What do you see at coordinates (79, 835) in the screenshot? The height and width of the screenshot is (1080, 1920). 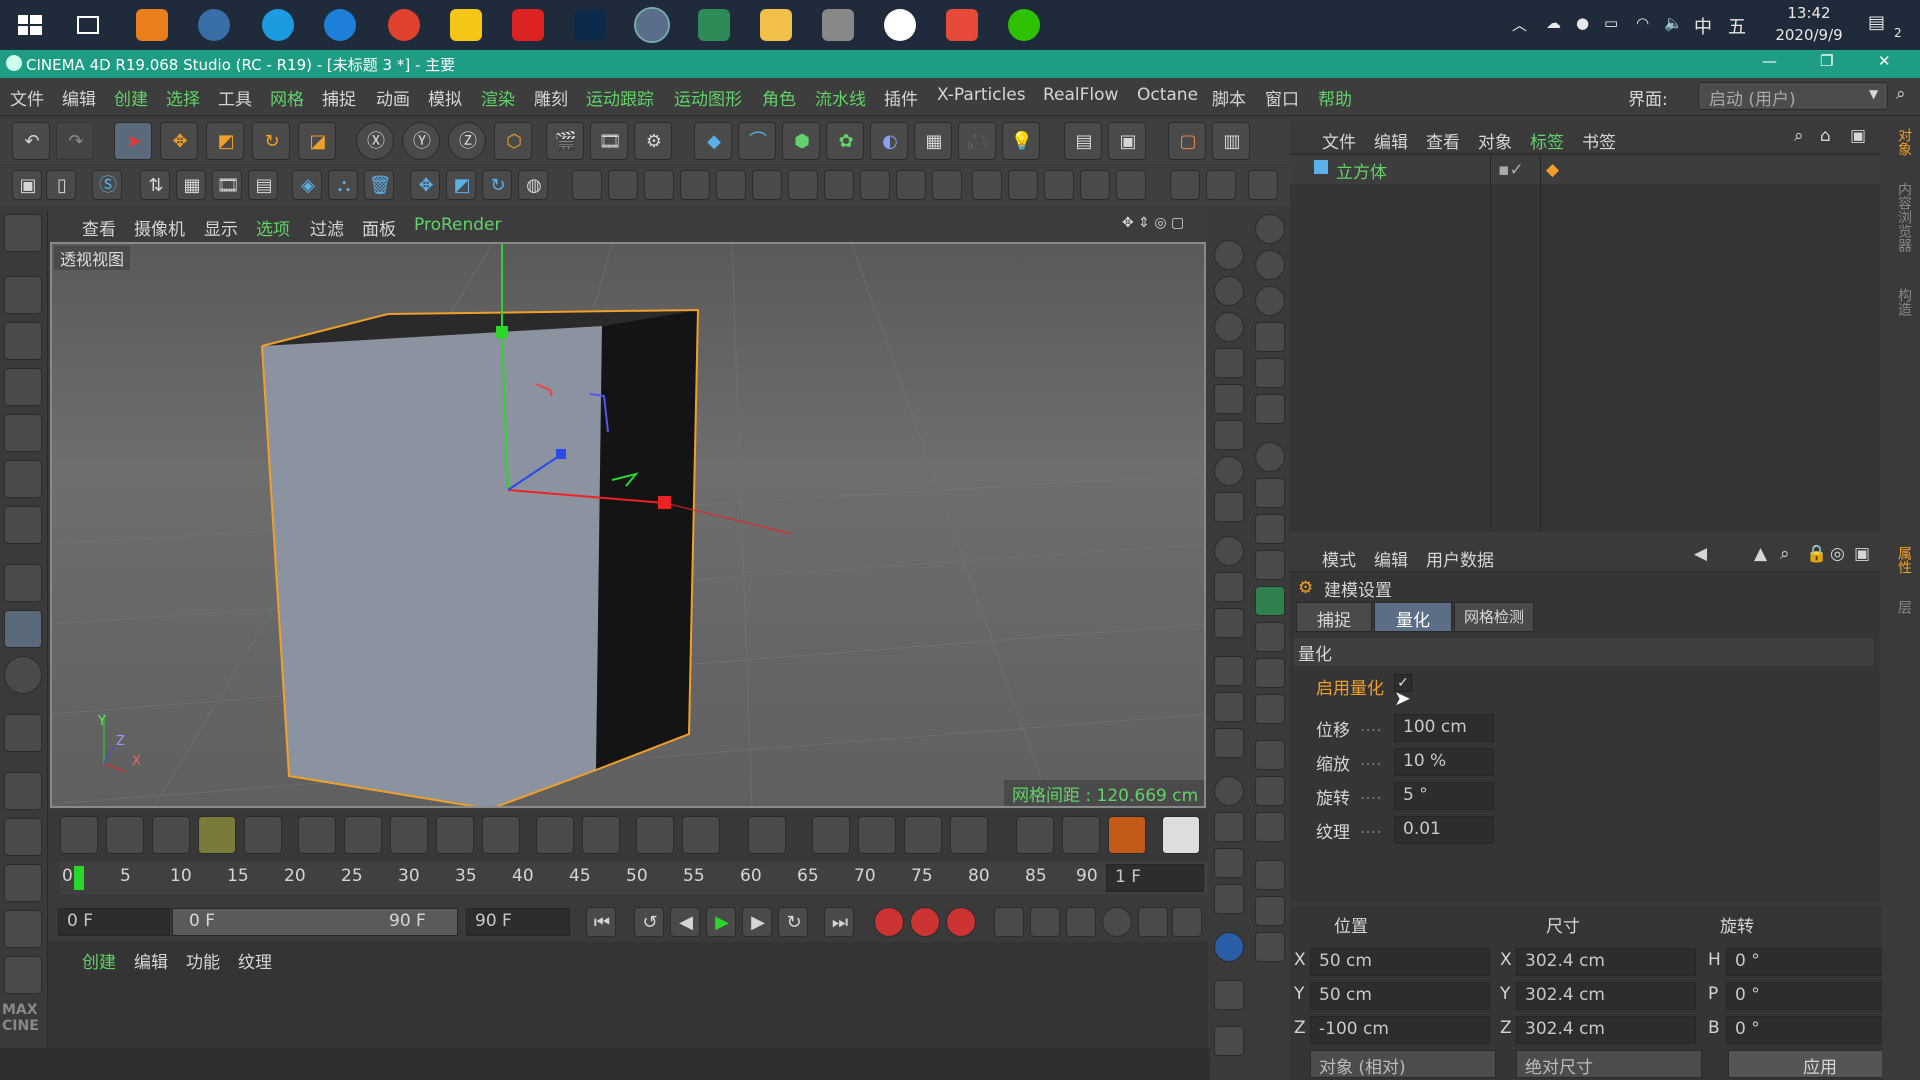 I see `timeline-tool-1-icon` at bounding box center [79, 835].